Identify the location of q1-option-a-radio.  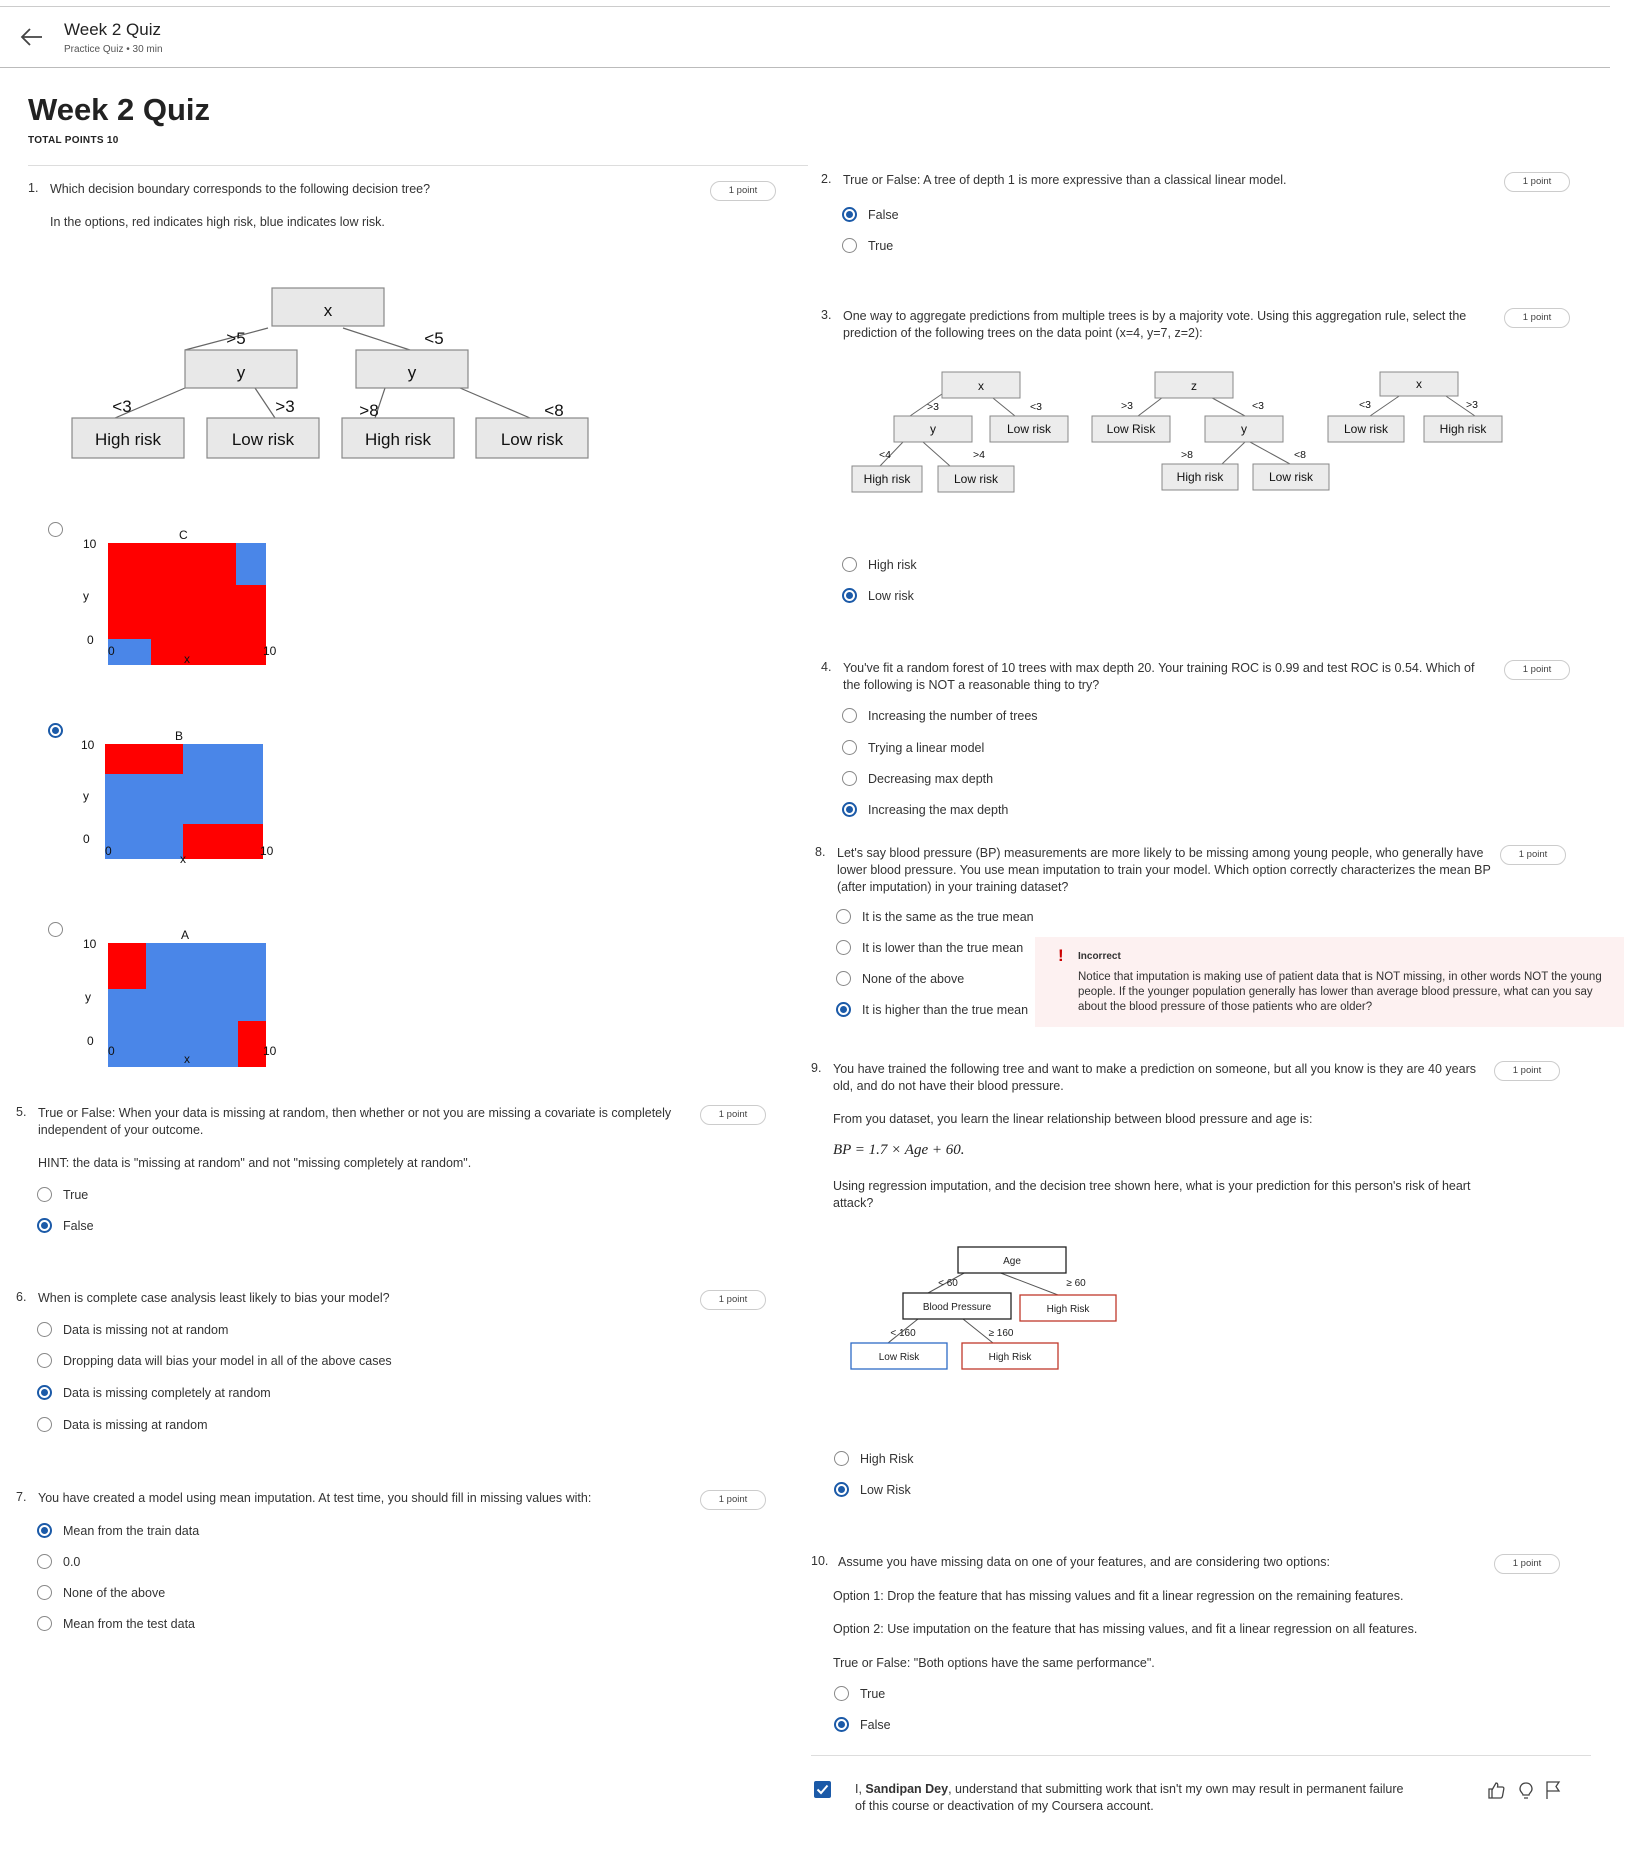
(55, 929).